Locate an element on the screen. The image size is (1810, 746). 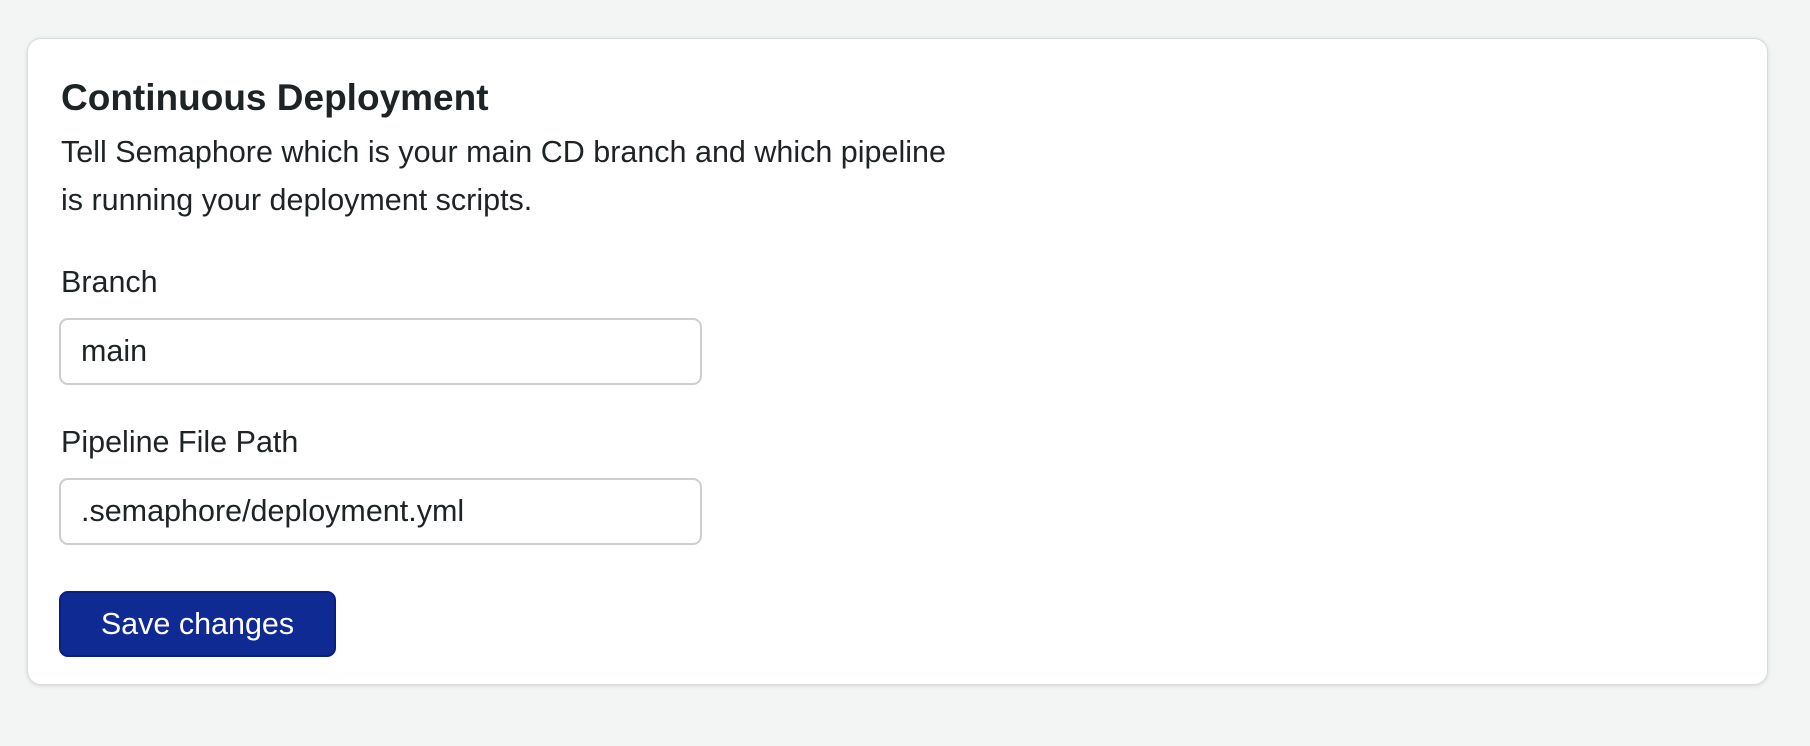
section-title: Continuous Deployment is located at coordinates (275, 97).